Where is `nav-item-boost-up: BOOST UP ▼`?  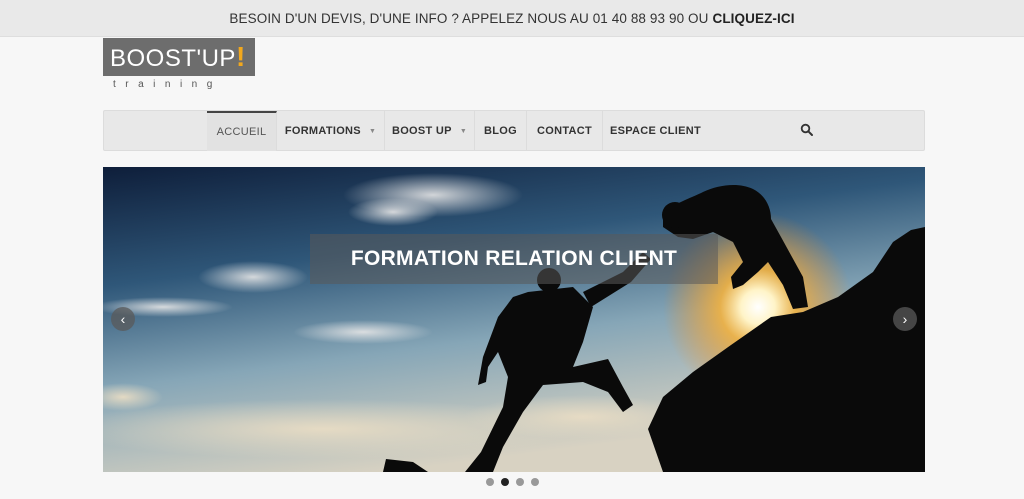
nav-item-boost-up: BOOST UP ▼ is located at coordinates (430, 131).